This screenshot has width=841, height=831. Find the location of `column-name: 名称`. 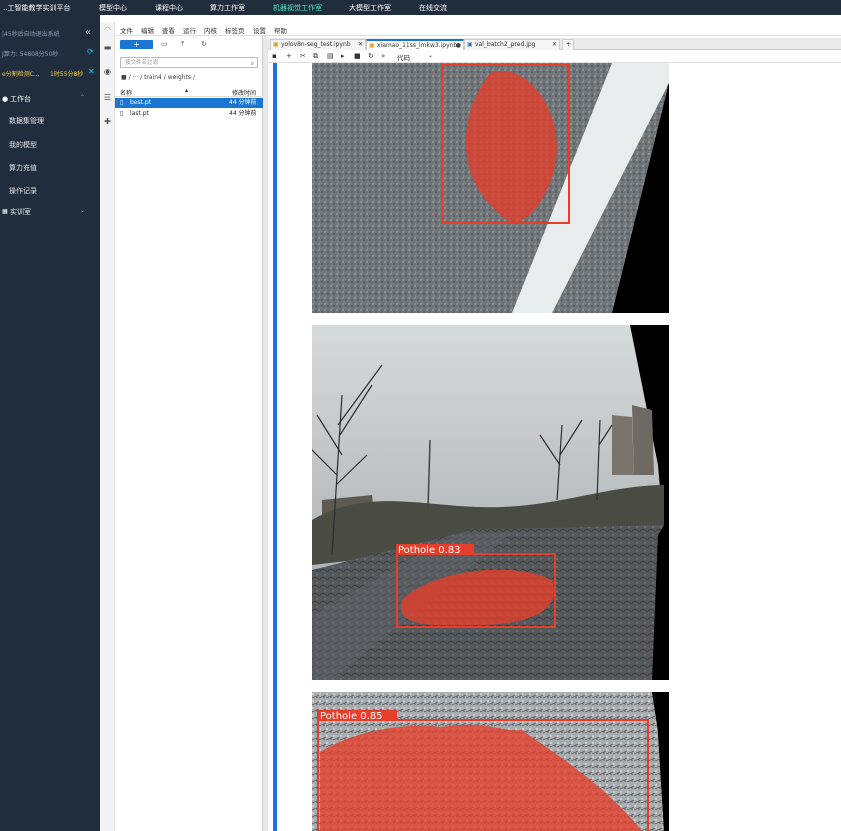

column-name: 名称 is located at coordinates (126, 92).